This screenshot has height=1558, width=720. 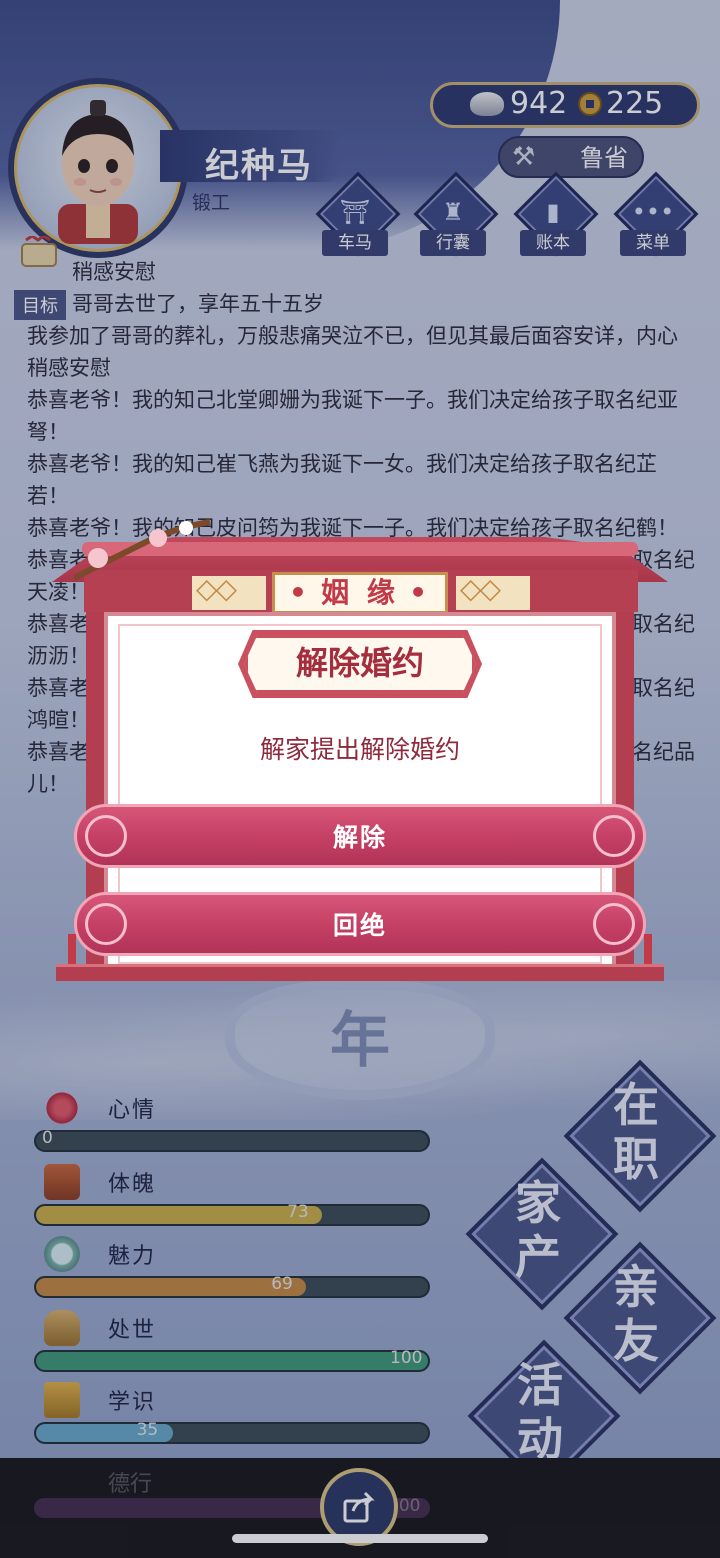 What do you see at coordinates (72, 950) in the screenshot?
I see `candle-left` at bounding box center [72, 950].